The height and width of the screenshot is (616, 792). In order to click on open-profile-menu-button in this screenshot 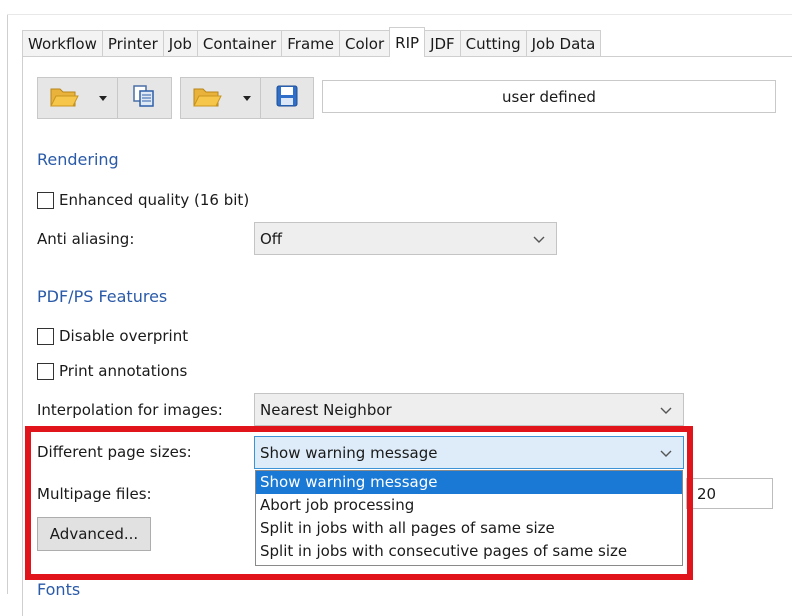, I will do `click(103, 98)`.